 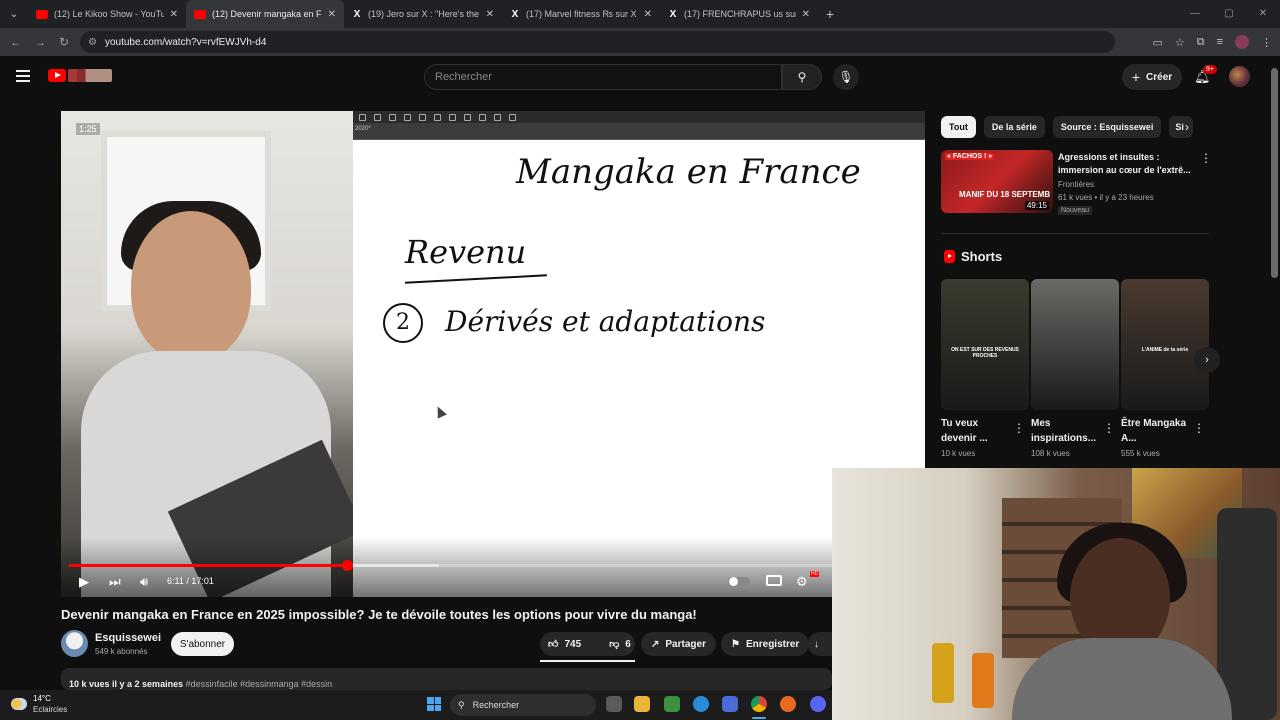 I want to click on forward-icon: →, so click(x=40, y=42).